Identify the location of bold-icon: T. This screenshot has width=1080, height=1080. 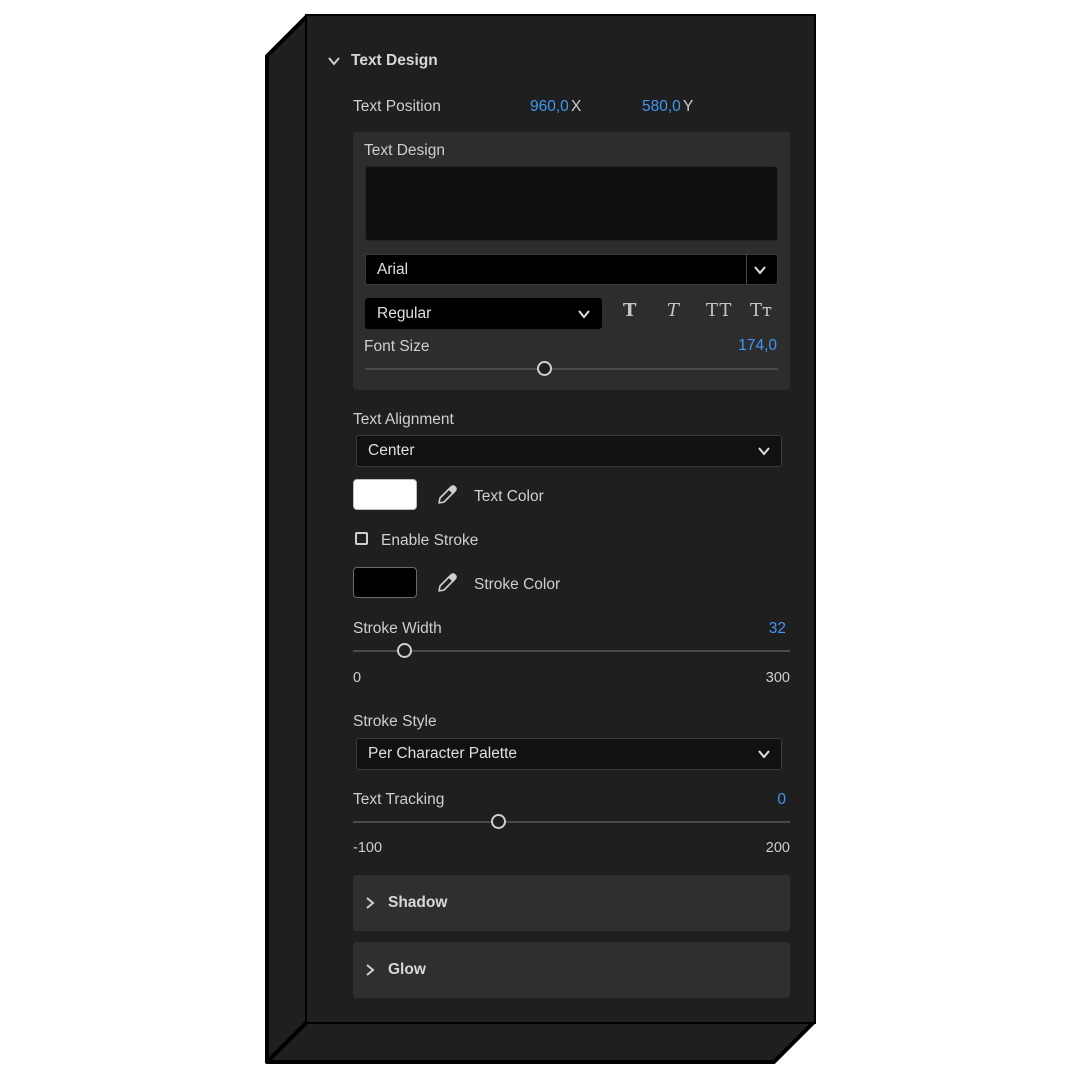
(629, 310).